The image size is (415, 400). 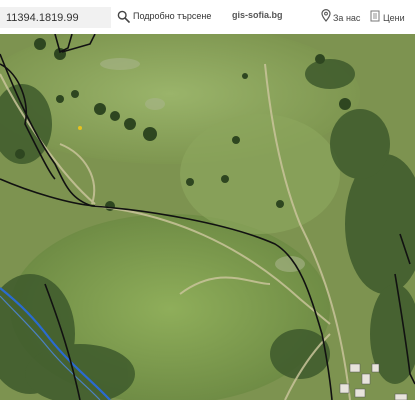 What do you see at coordinates (80, 128) in the screenshot?
I see `location-marker` at bounding box center [80, 128].